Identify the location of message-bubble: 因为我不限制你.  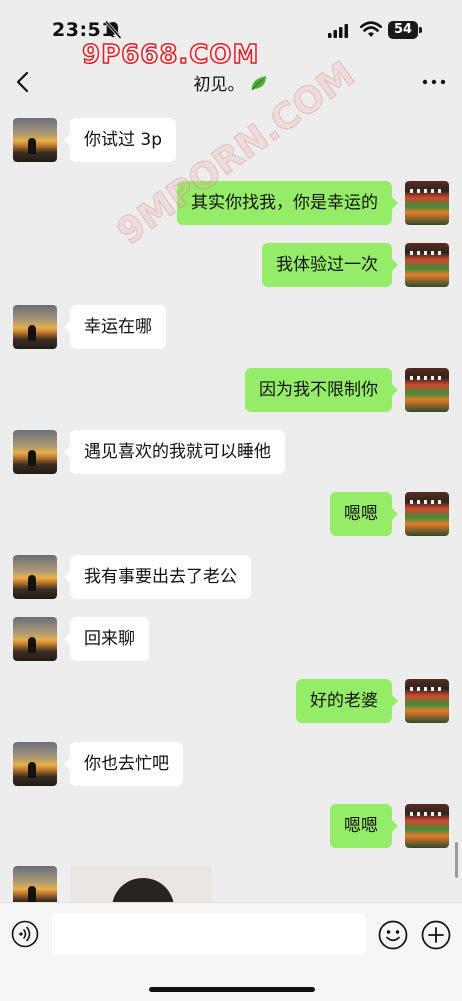
(321, 390).